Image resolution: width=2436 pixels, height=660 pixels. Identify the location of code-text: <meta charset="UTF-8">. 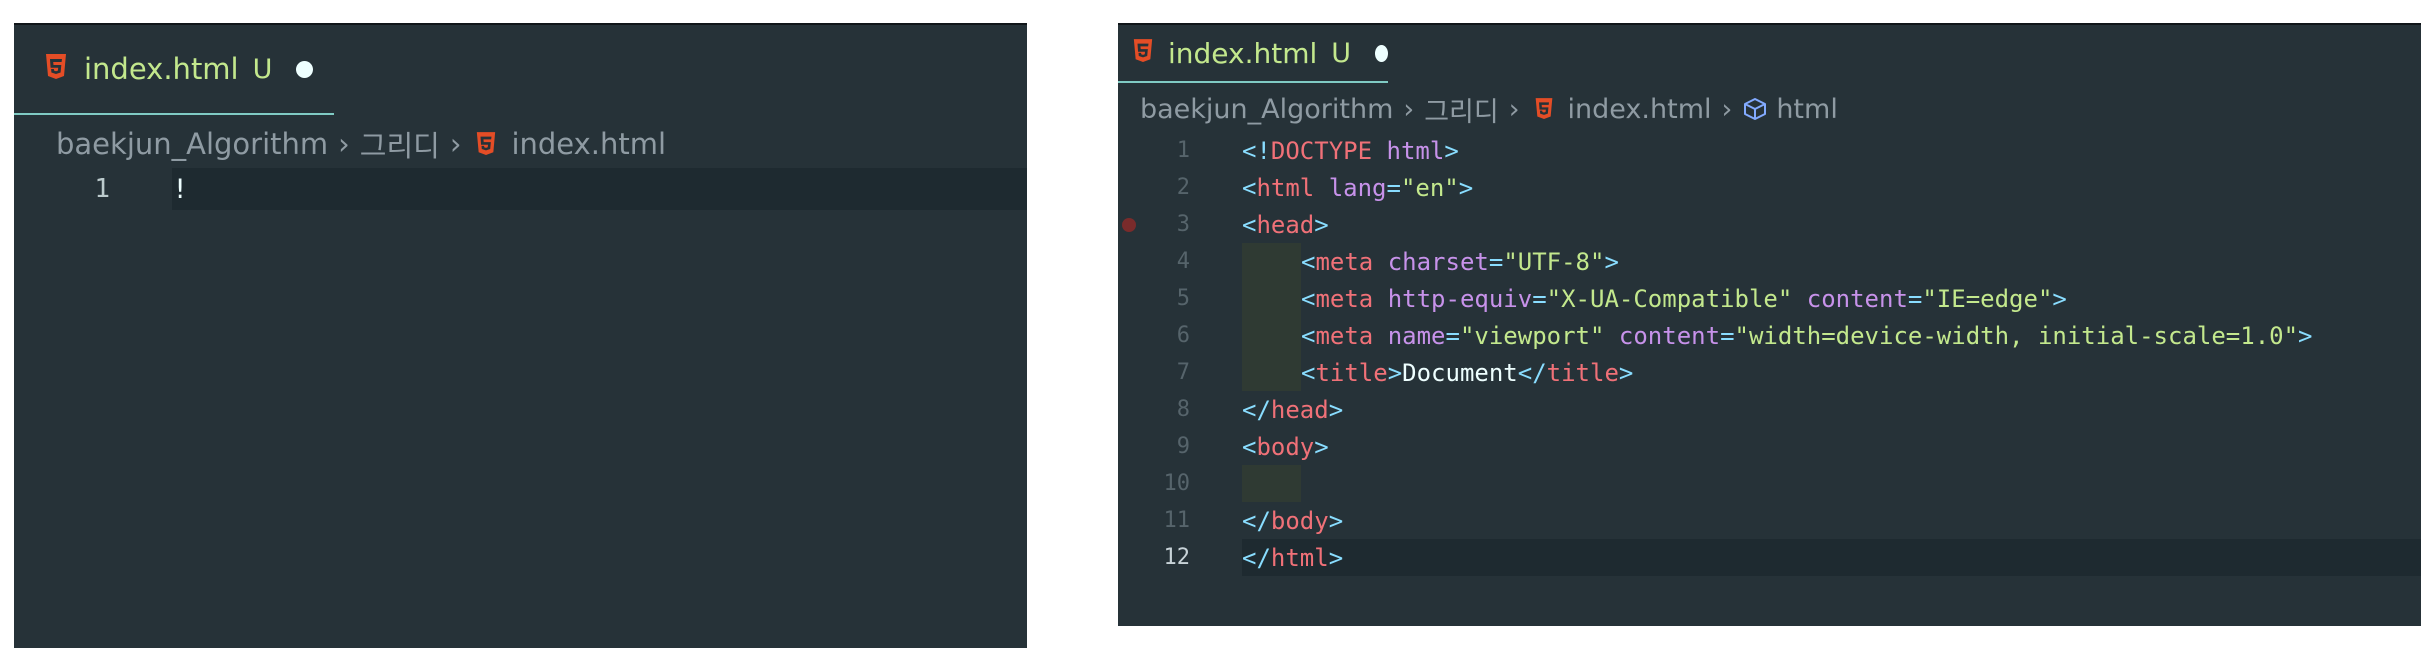
(1460, 262).